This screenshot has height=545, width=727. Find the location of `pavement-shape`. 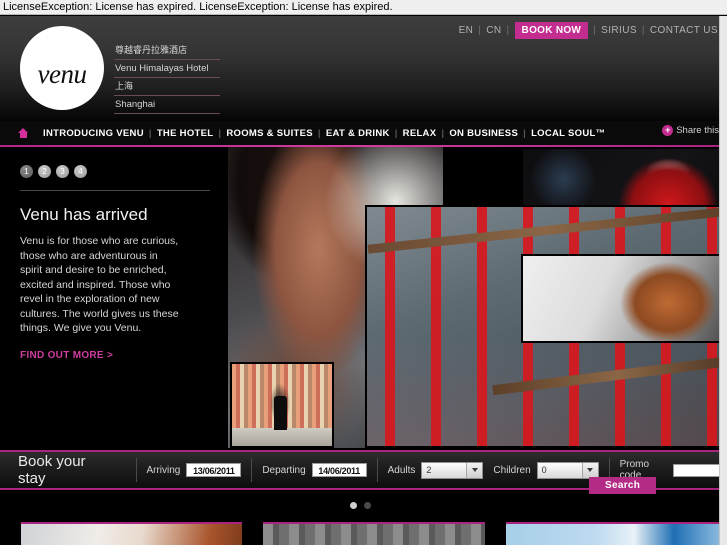

pavement-shape is located at coordinates (282, 437).